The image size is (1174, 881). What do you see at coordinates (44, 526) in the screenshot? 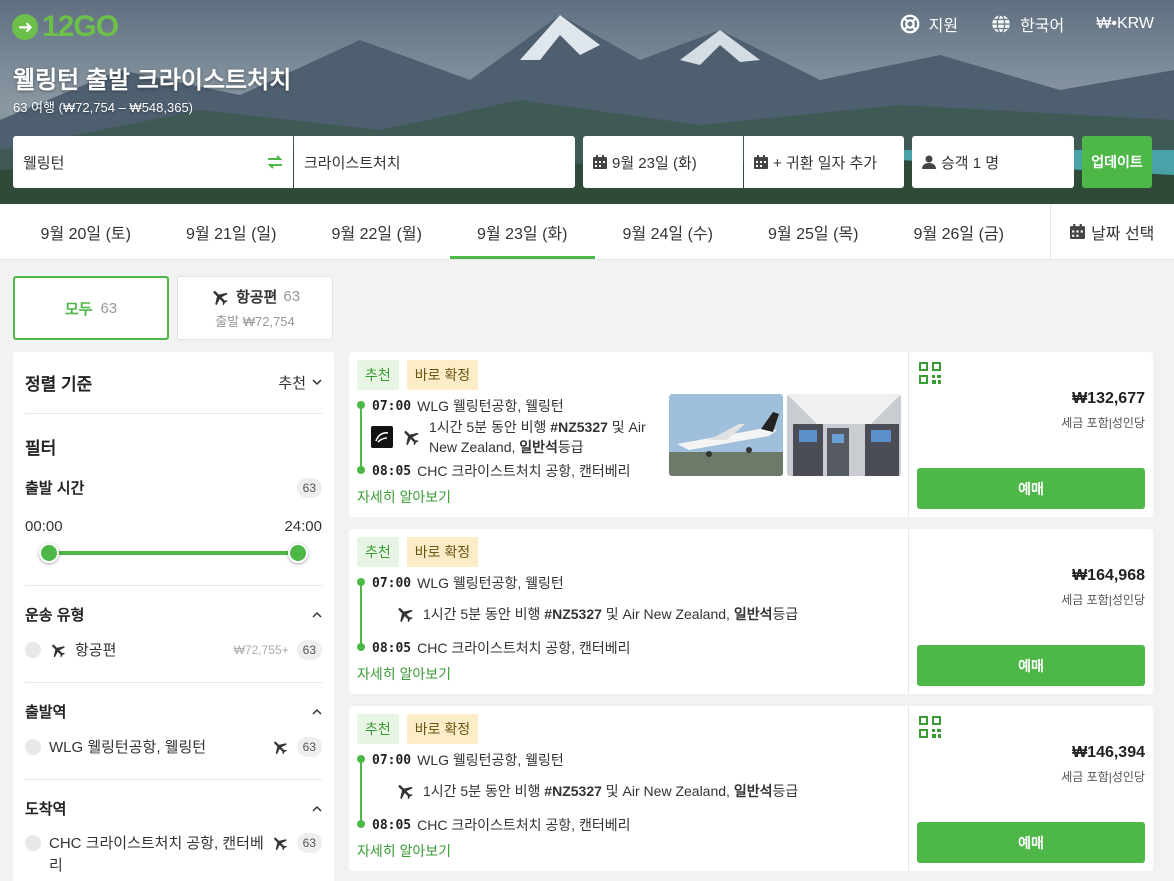
I see `time-range-min: 00:00` at bounding box center [44, 526].